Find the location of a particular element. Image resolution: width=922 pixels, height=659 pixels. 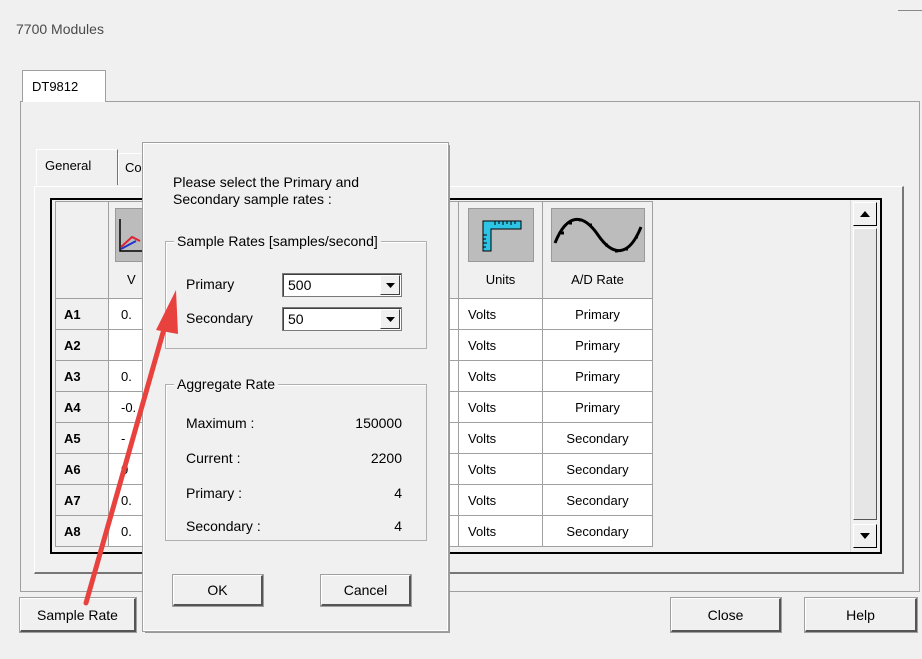

aggregate-primary-row: Primary : 4 is located at coordinates (294, 493).